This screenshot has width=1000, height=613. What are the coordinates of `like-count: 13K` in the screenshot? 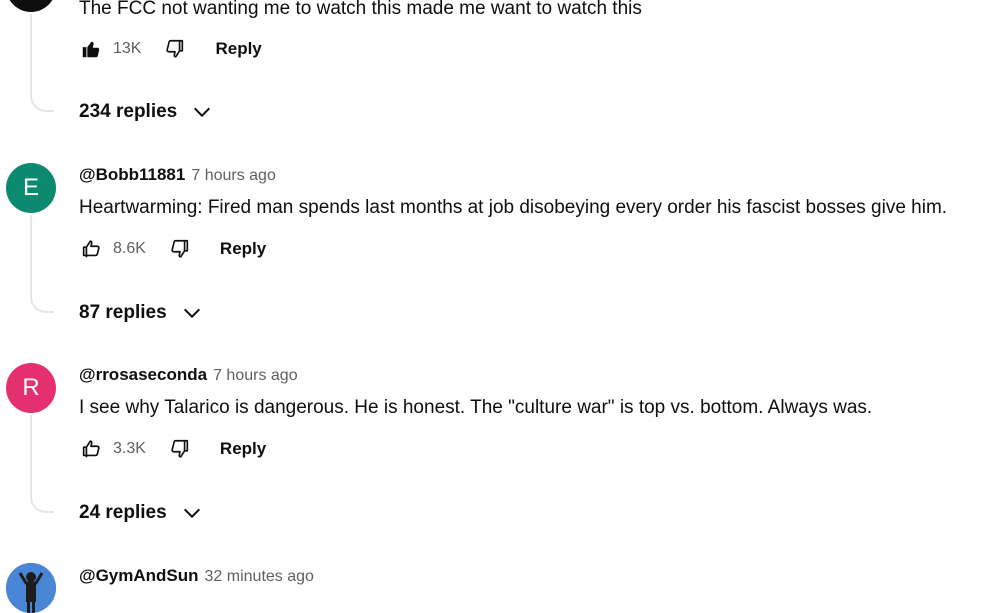 It's located at (127, 48).